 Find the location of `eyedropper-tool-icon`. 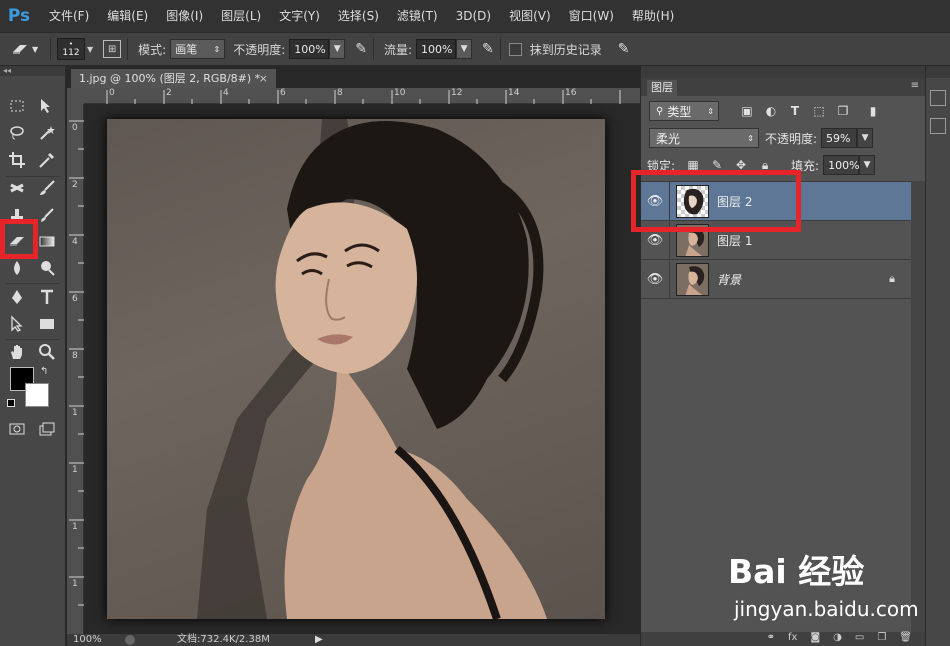

eyedropper-tool-icon is located at coordinates (47, 160).